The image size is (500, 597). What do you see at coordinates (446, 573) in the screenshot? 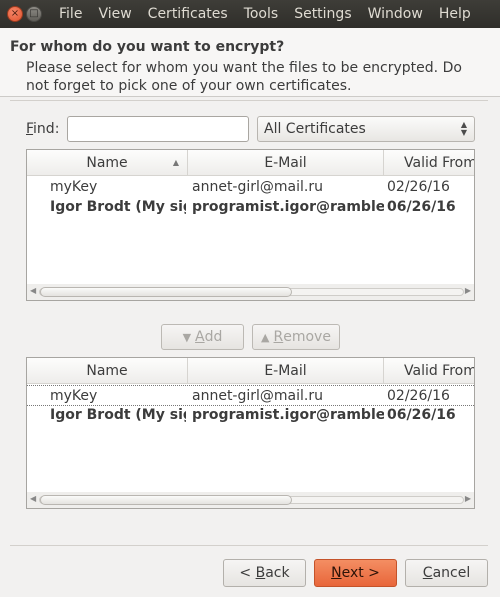
I see `cancel-button: Cancel` at bounding box center [446, 573].